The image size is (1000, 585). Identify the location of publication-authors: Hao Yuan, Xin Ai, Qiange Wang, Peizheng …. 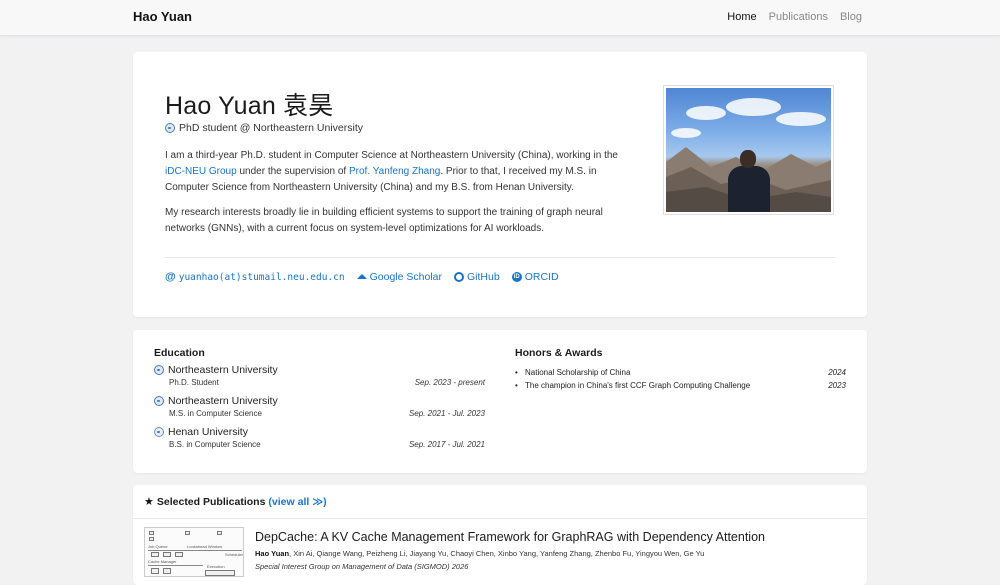
(479, 553).